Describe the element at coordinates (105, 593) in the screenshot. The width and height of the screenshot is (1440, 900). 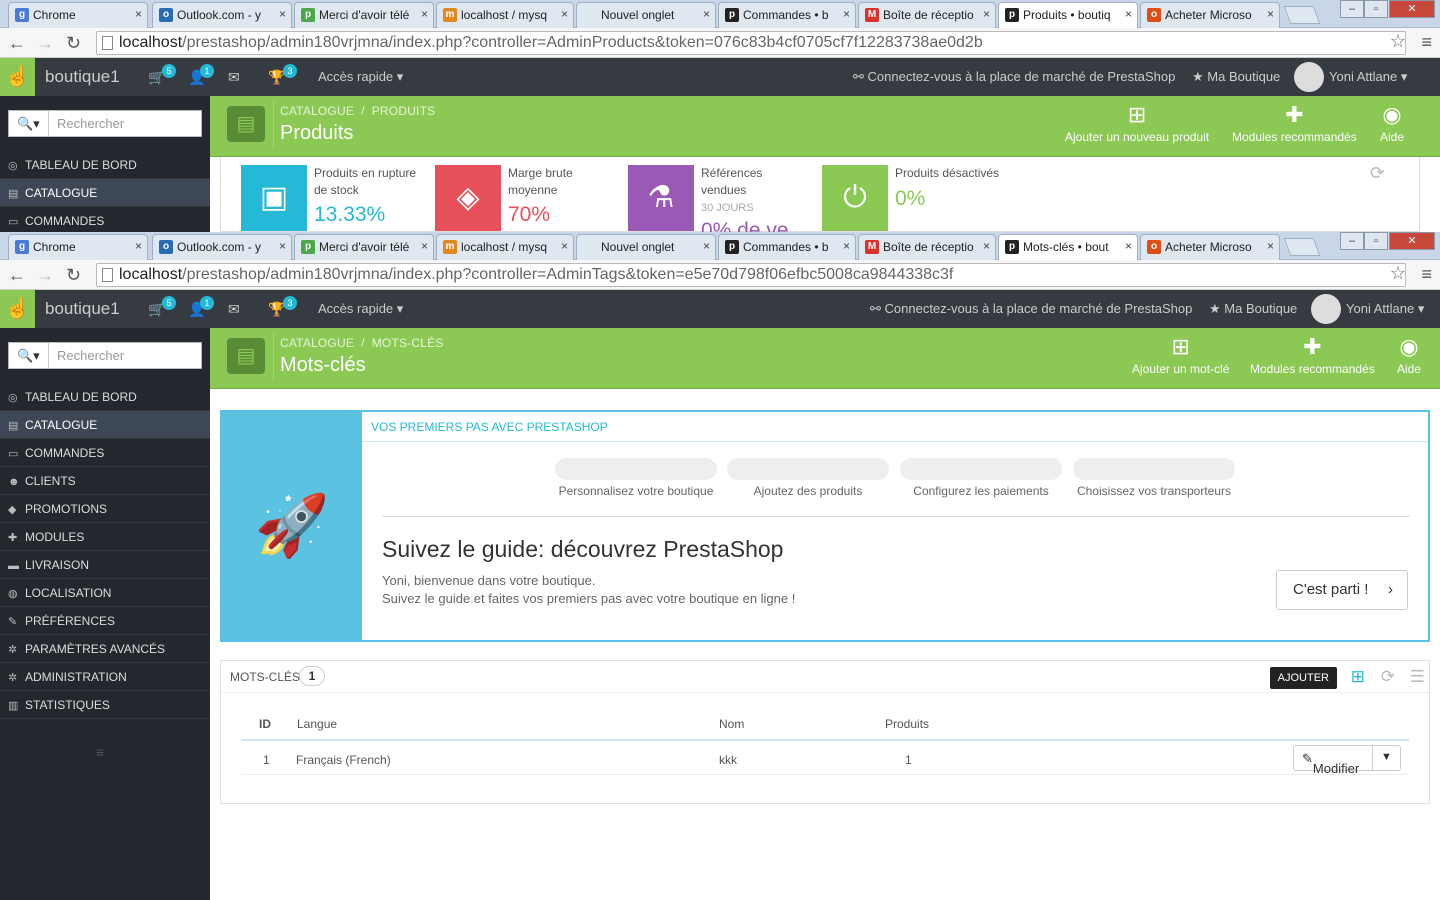
I see `sidebar-item-localisation: ◍ LOCALISATION` at that location.